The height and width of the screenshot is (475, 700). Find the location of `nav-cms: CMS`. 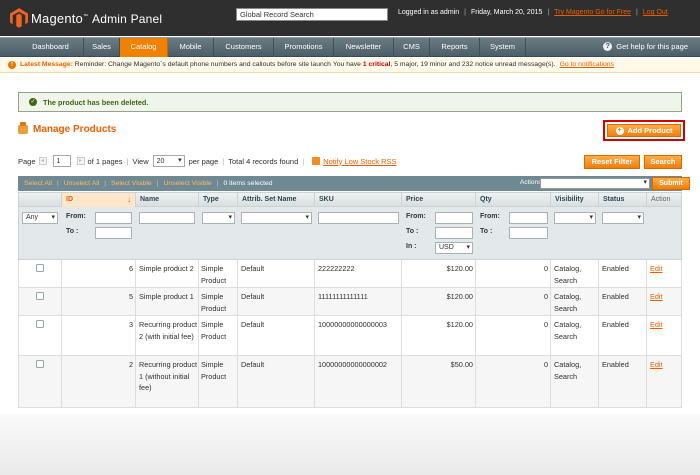

nav-cms: CMS is located at coordinates (412, 47).